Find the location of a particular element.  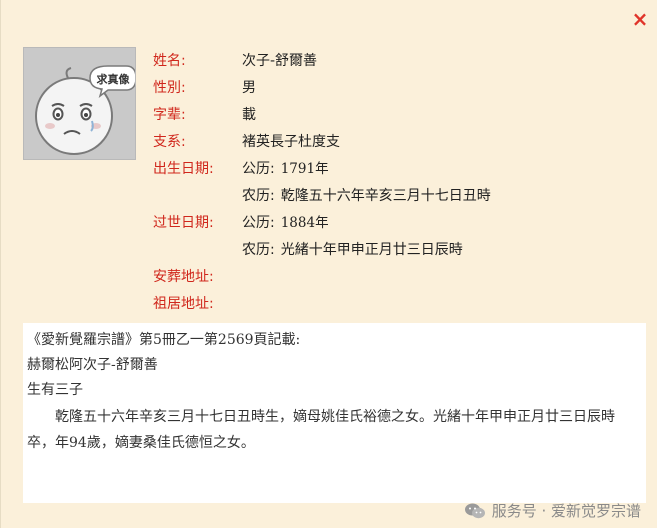

field-label: 祖居地址: is located at coordinates (183, 304).